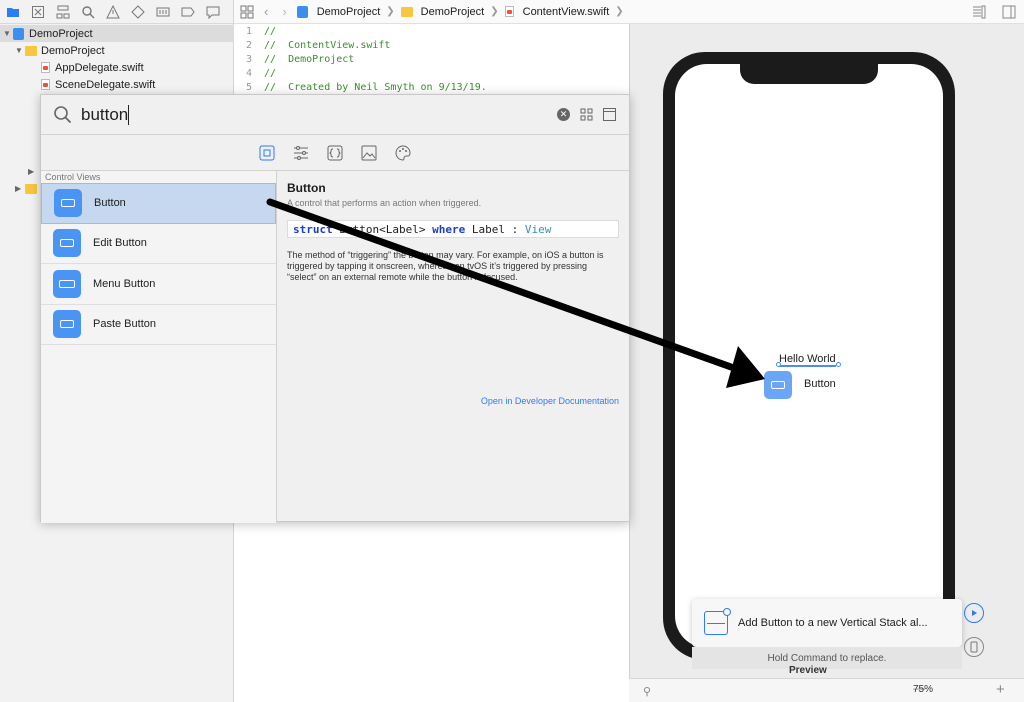 The width and height of the screenshot is (1024, 702). I want to click on breakpoint-icon, so click(188, 12).